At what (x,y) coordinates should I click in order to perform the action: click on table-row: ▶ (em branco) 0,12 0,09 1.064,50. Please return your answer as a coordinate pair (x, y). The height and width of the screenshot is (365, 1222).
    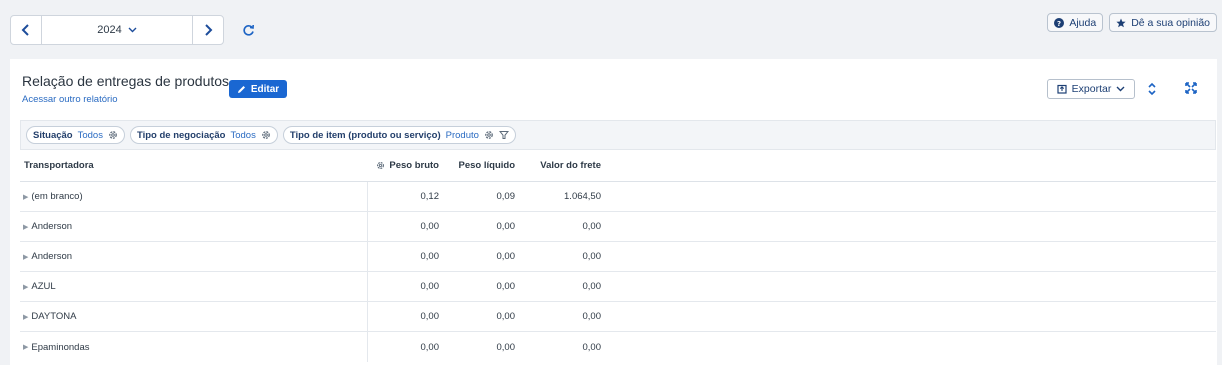
    Looking at the image, I should click on (618, 197).